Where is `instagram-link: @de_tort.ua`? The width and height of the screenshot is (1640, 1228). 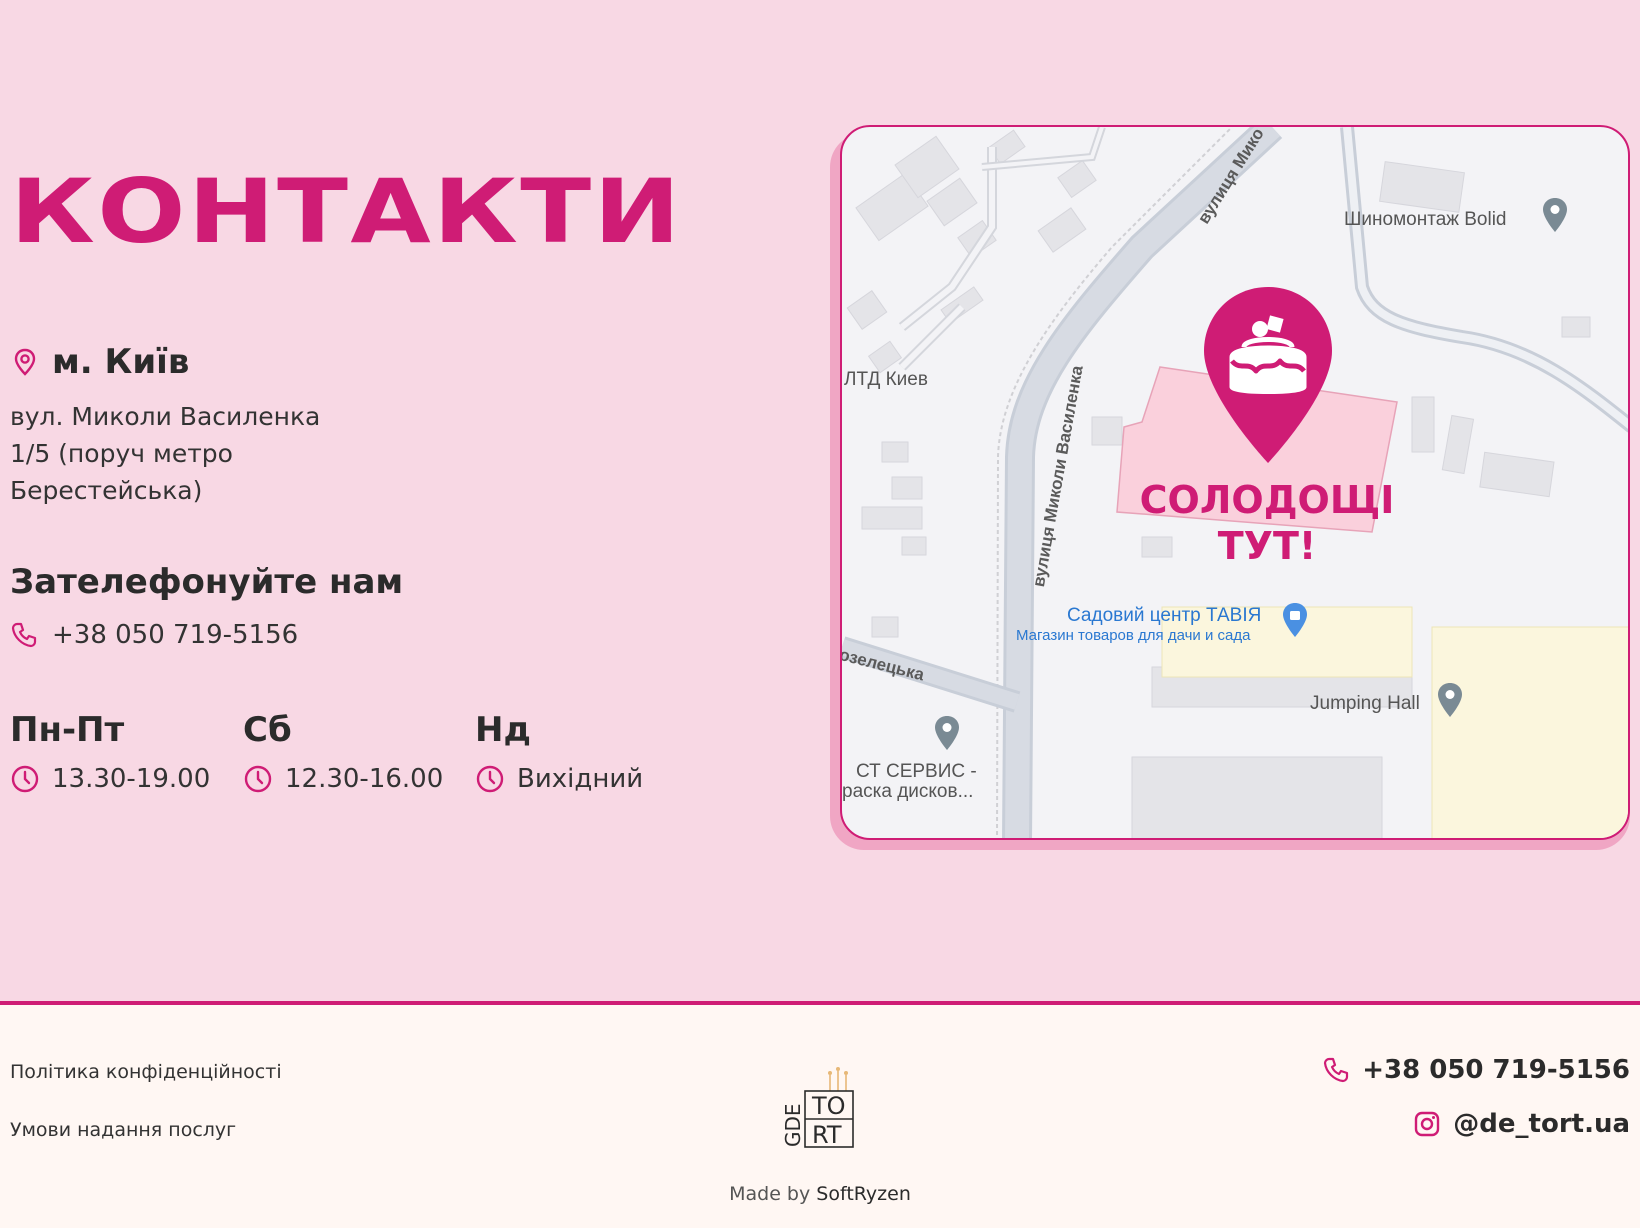
instagram-link: @de_tort.ua is located at coordinates (1521, 1124).